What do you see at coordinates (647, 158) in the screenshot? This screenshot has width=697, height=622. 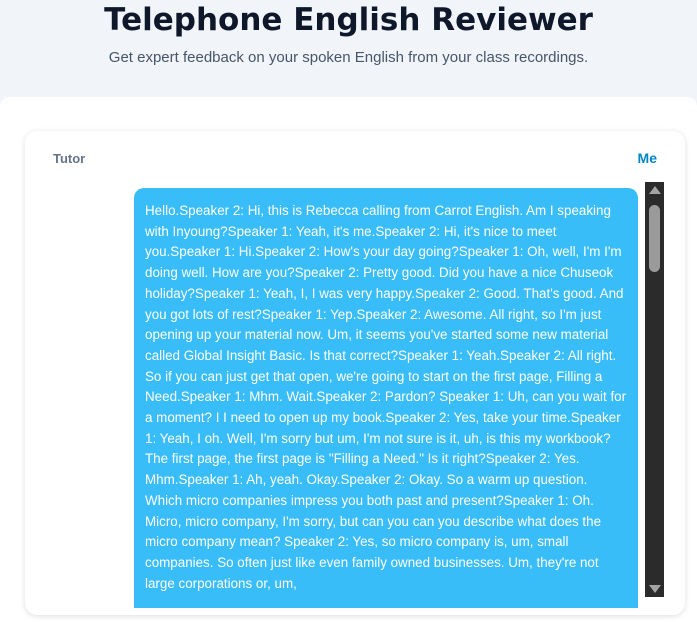 I see `me-label: Me` at bounding box center [647, 158].